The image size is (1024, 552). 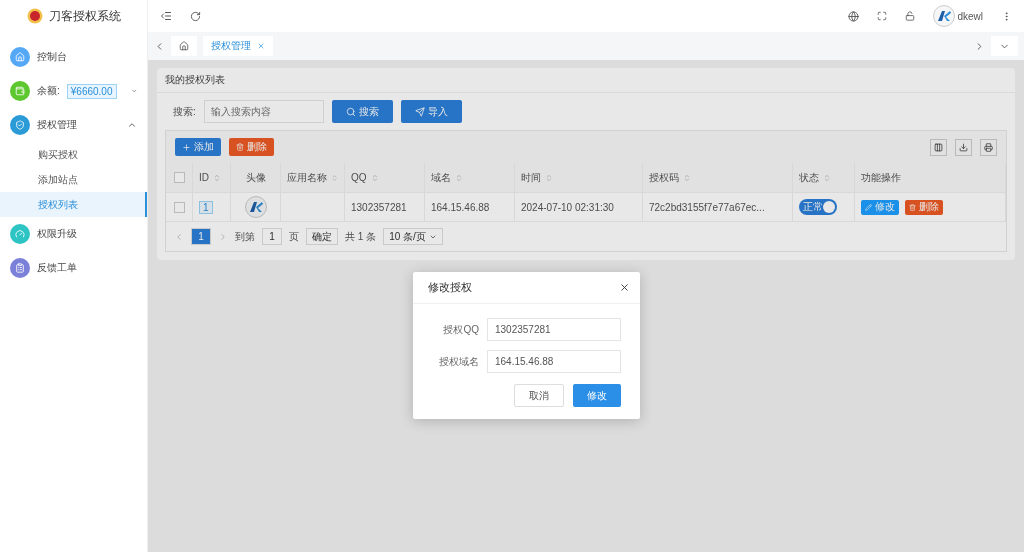 What do you see at coordinates (854, 16) in the screenshot?
I see `globe-icon` at bounding box center [854, 16].